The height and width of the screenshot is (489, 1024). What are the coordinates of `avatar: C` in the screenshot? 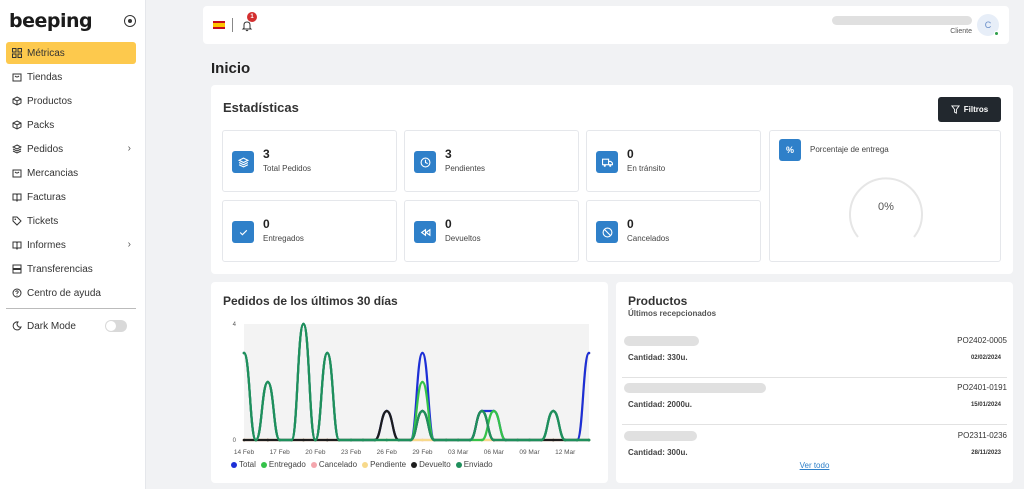 It's located at (988, 25).